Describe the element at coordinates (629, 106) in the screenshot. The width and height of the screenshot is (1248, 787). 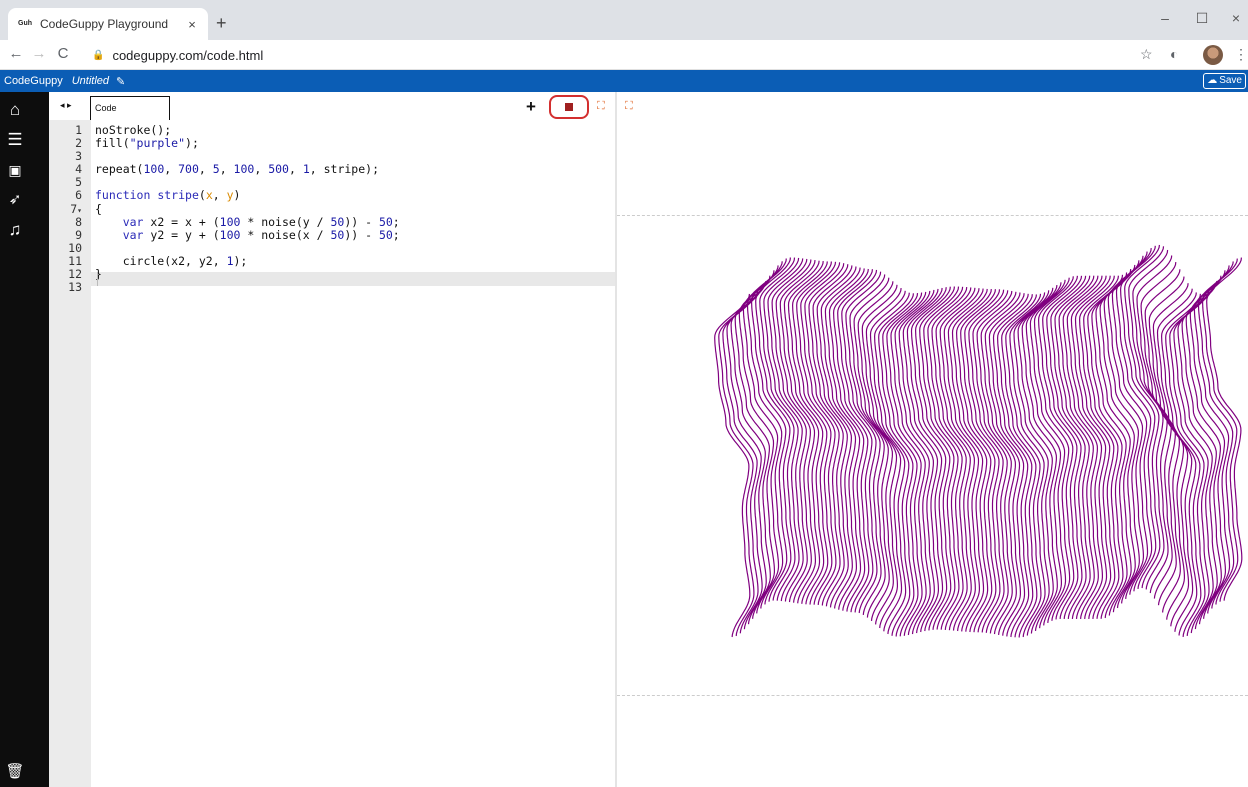
I see `fullscreen-output-icon: ⛶` at that location.